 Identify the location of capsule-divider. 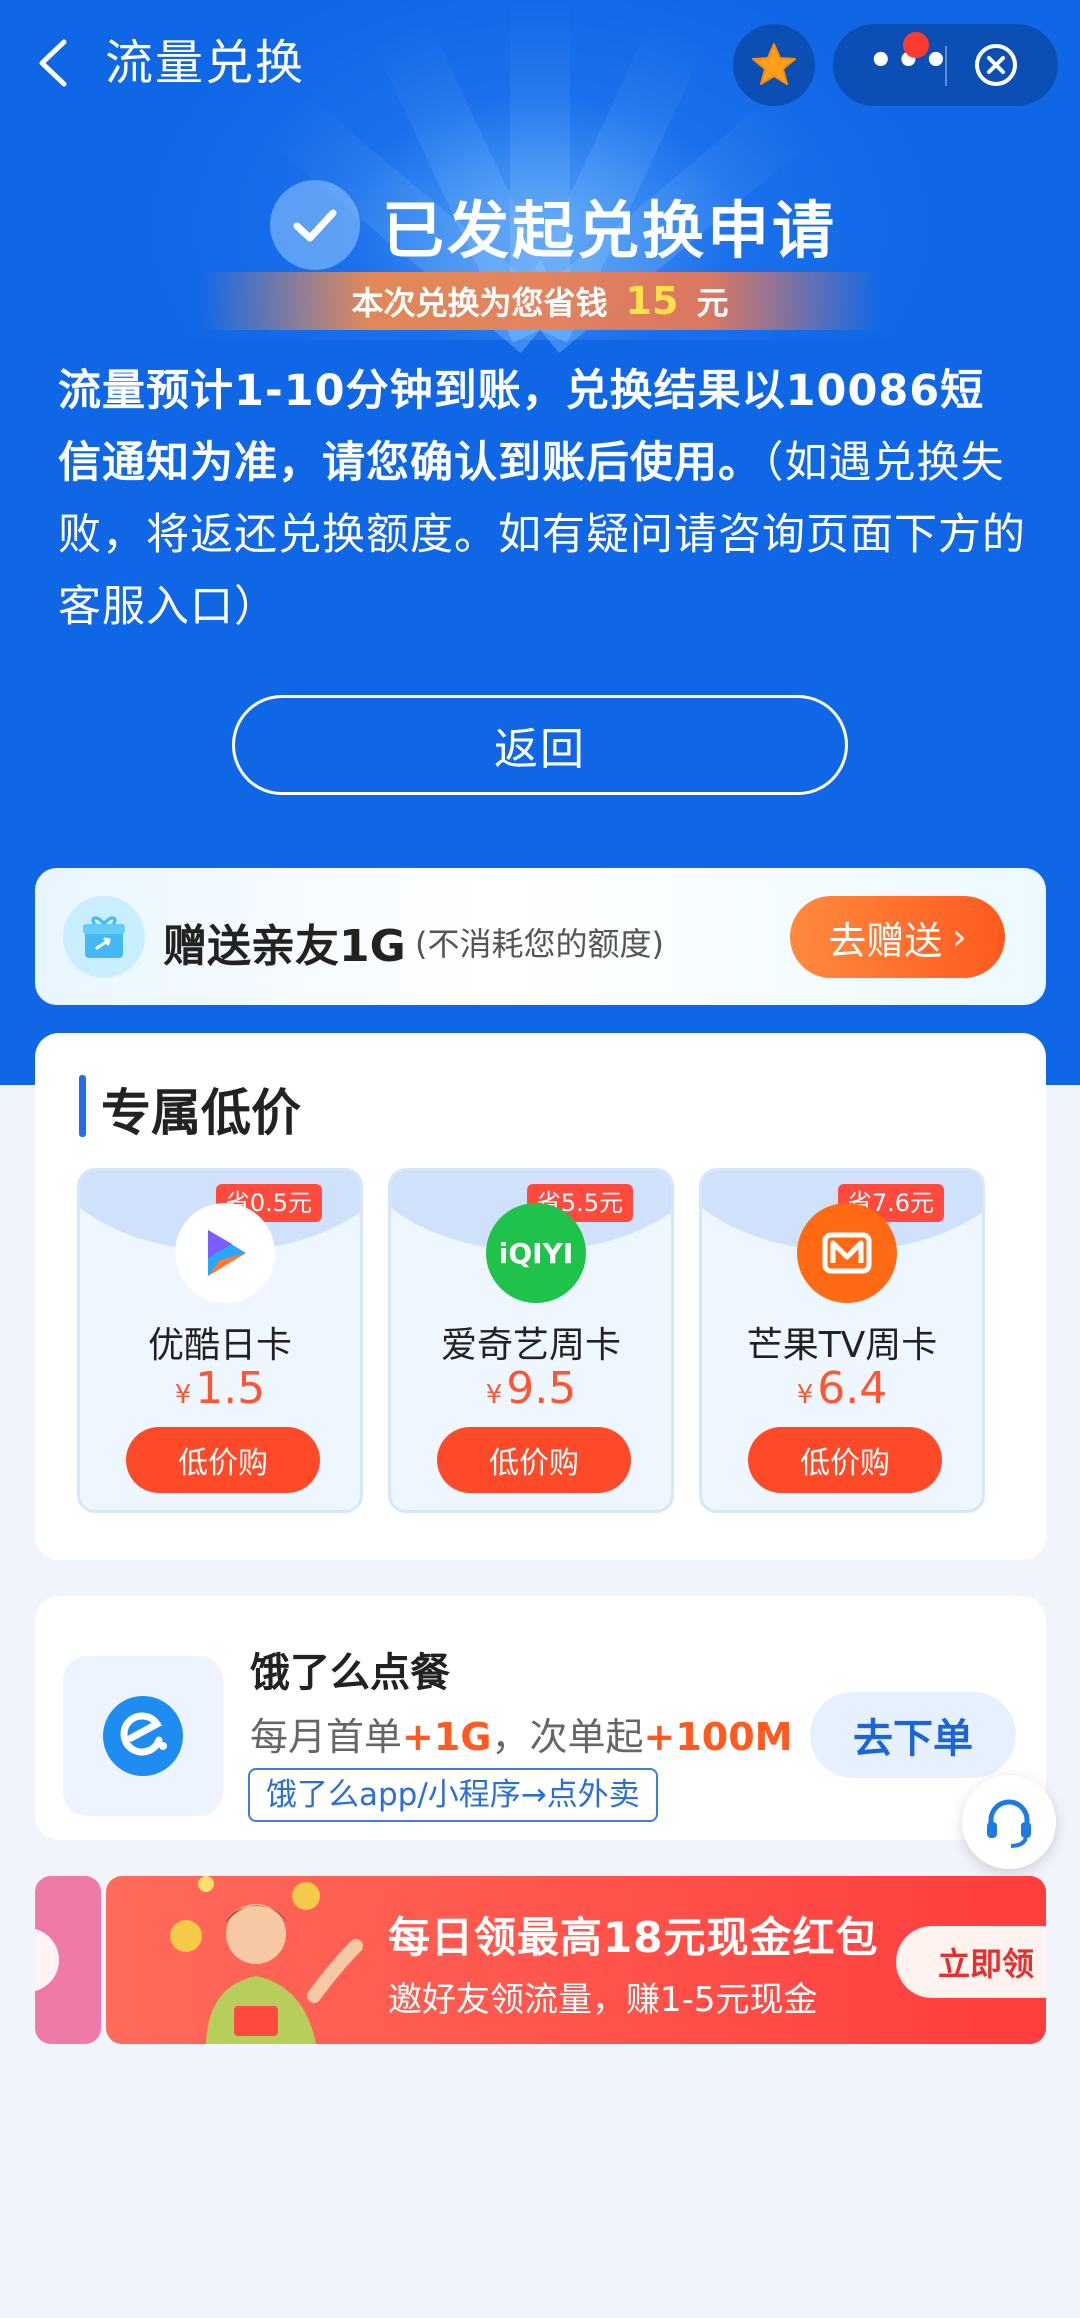
(946, 66).